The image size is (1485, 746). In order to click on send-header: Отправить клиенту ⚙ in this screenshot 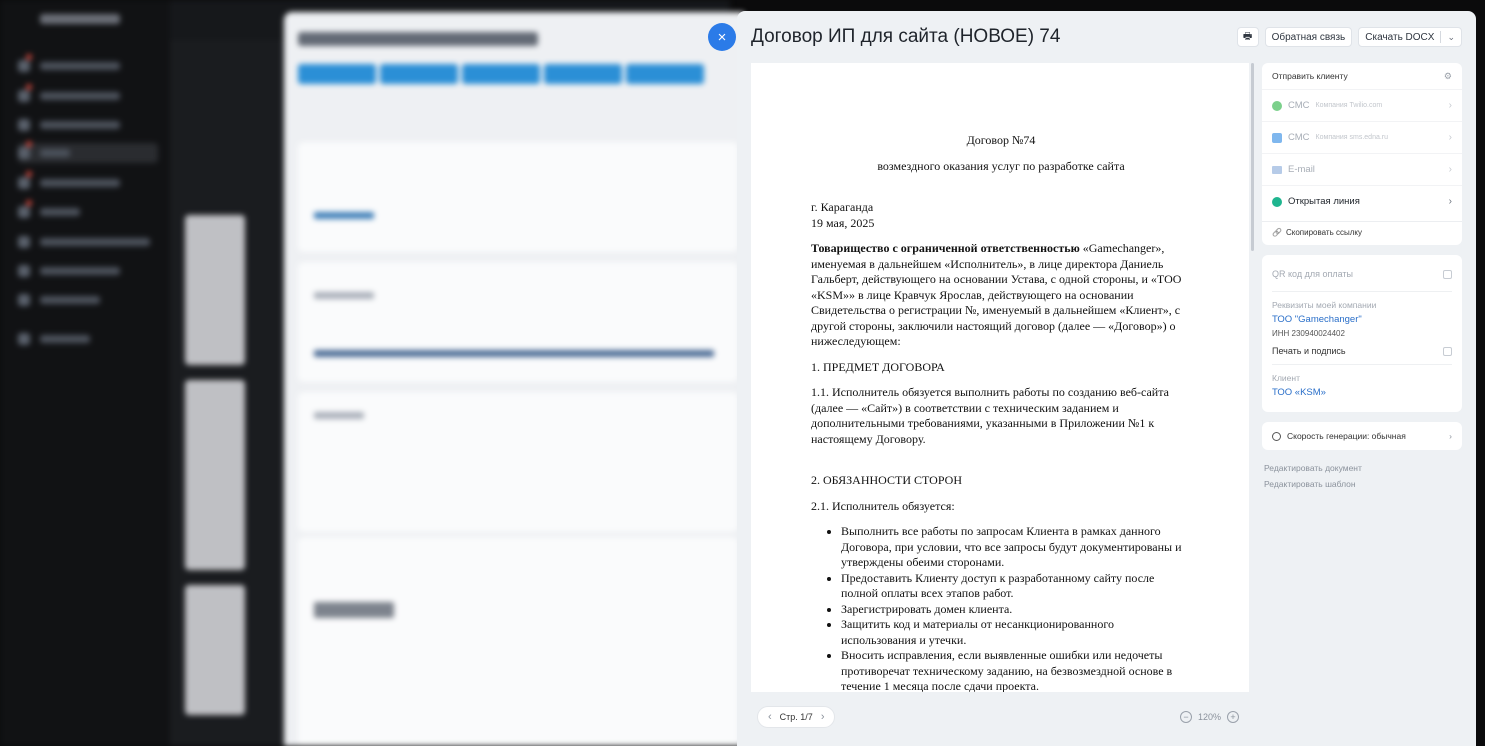, I will do `click(1362, 76)`.